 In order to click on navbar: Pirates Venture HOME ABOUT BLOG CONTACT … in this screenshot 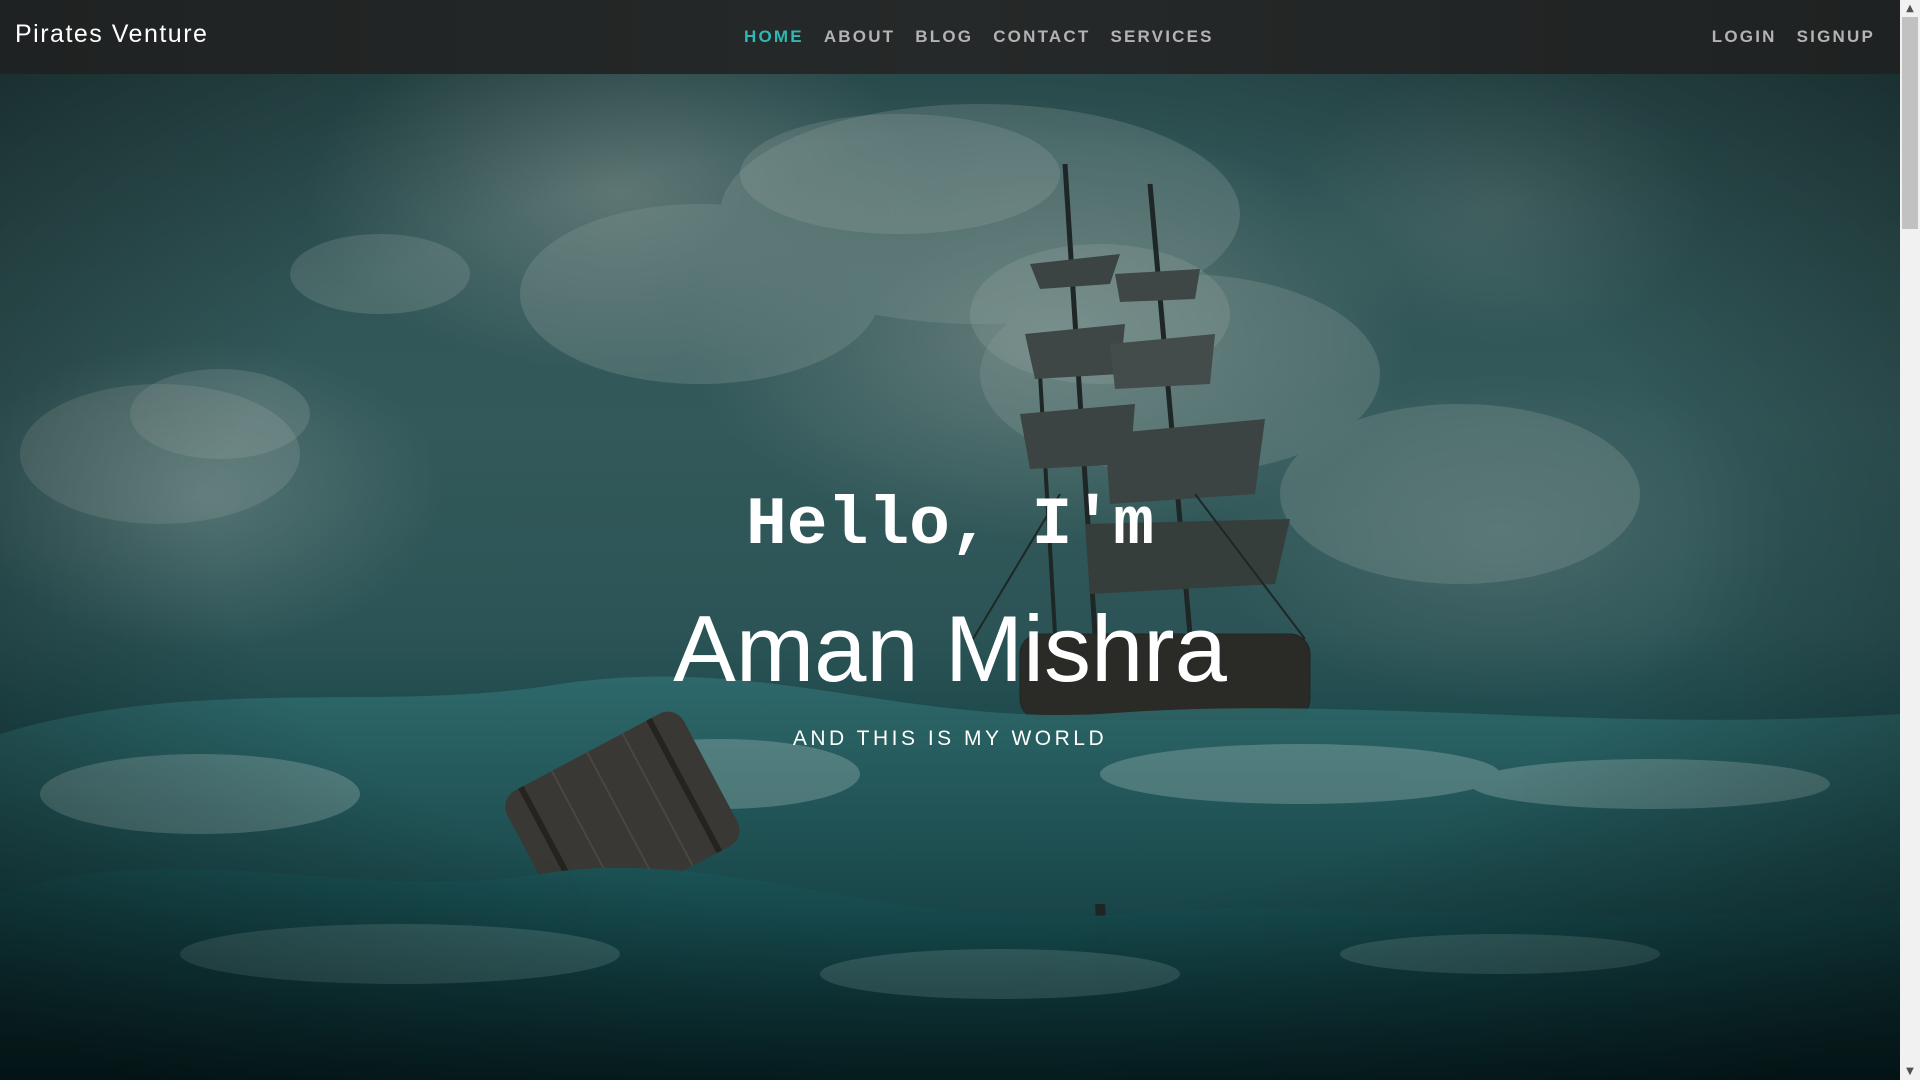, I will do `click(950, 37)`.